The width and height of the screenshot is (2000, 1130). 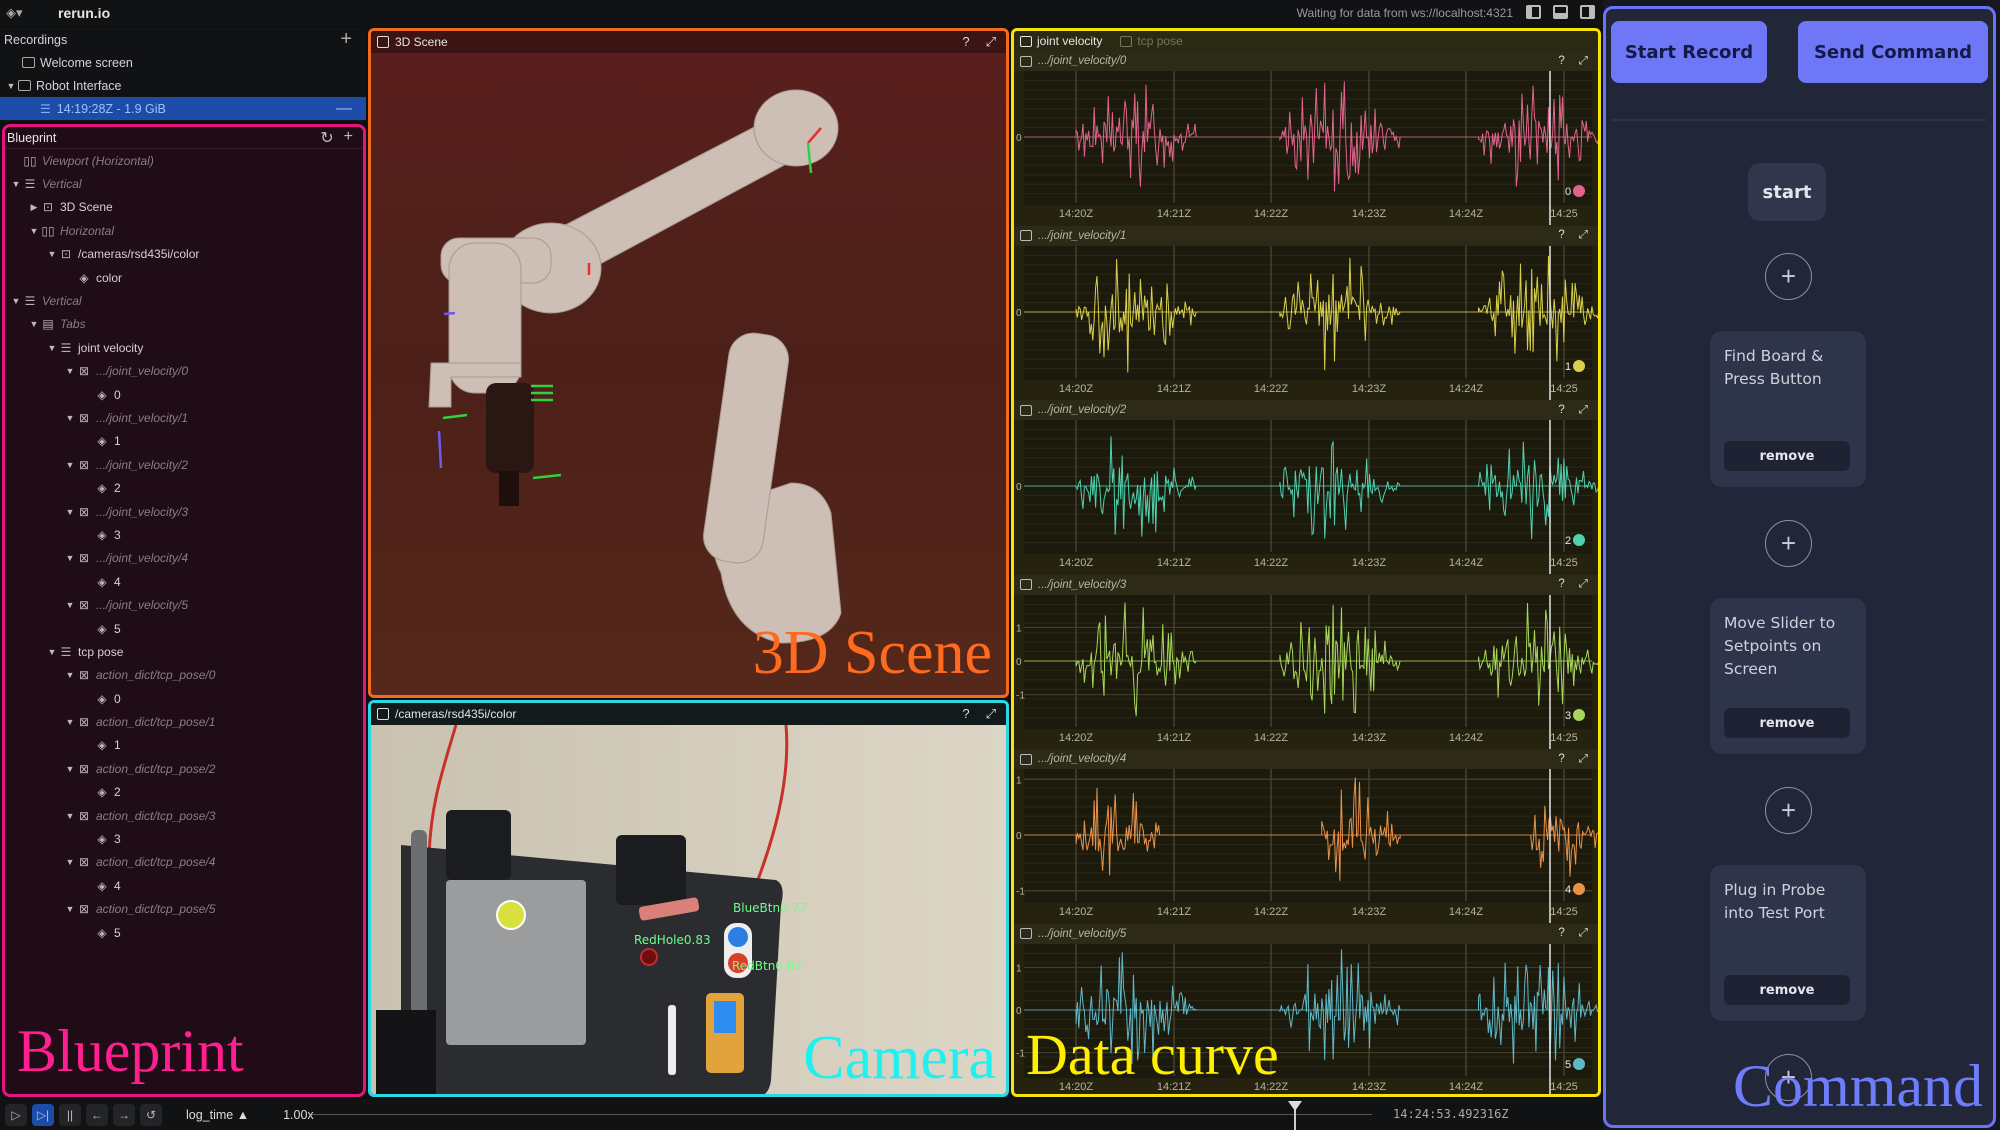 What do you see at coordinates (70, 1114) in the screenshot?
I see `pause-icon: ||` at bounding box center [70, 1114].